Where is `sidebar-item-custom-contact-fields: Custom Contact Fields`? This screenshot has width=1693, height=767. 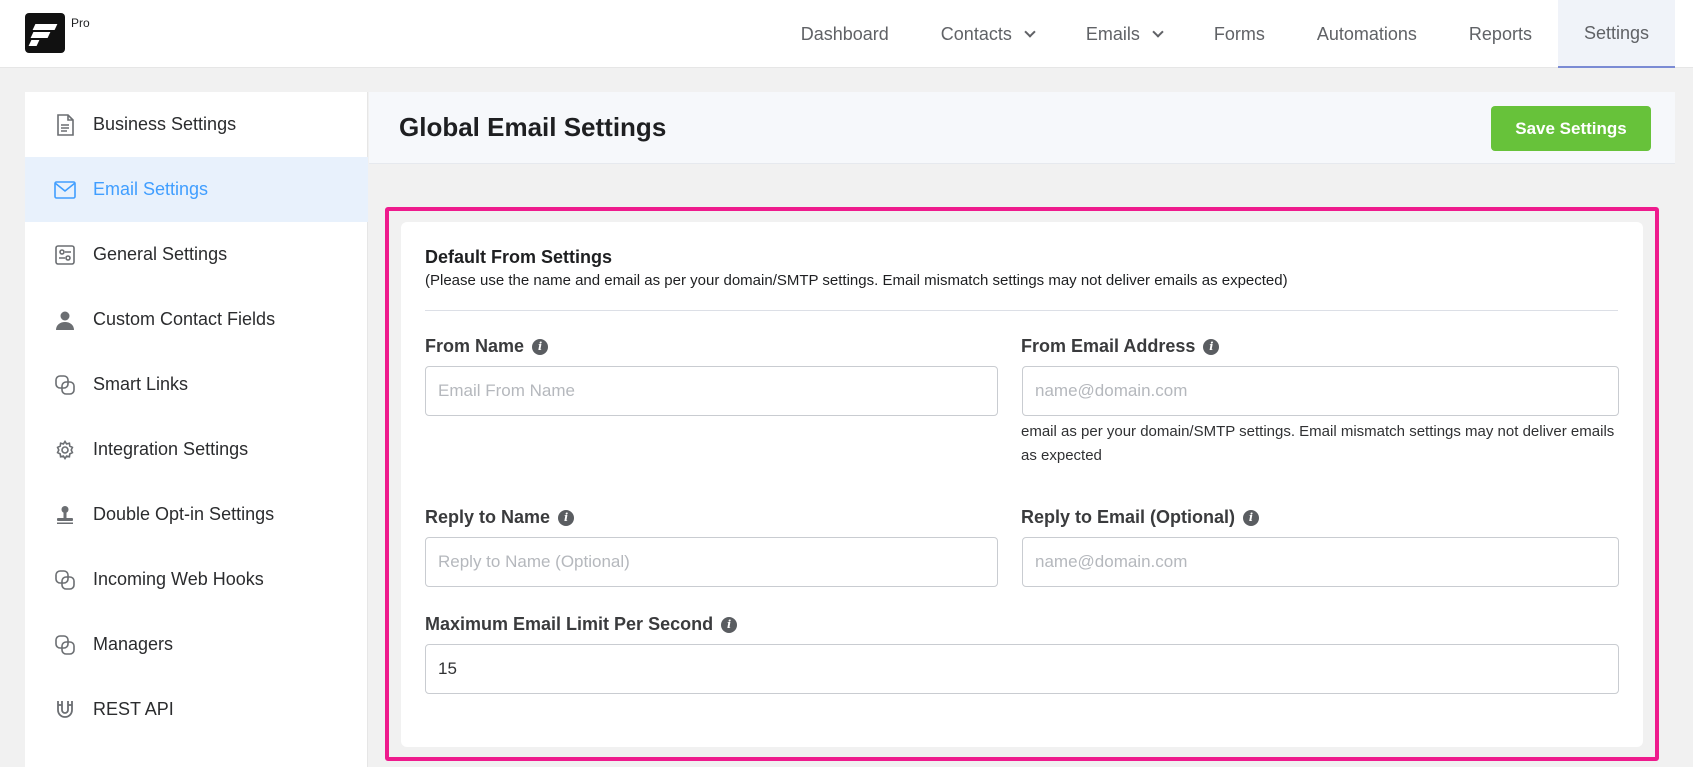 sidebar-item-custom-contact-fields: Custom Contact Fields is located at coordinates (196, 319).